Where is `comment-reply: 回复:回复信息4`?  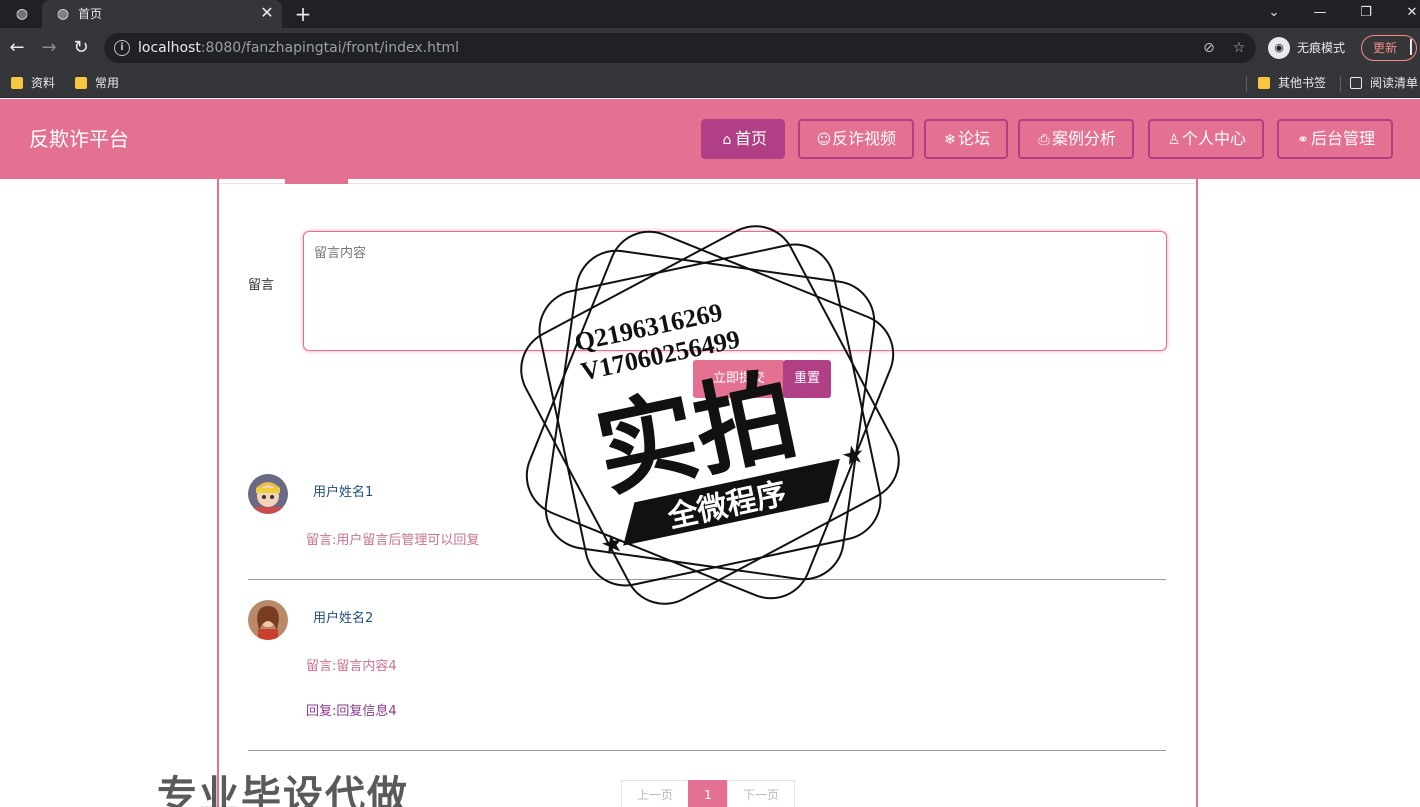
comment-reply: 回复:回复信息4 is located at coordinates (351, 711).